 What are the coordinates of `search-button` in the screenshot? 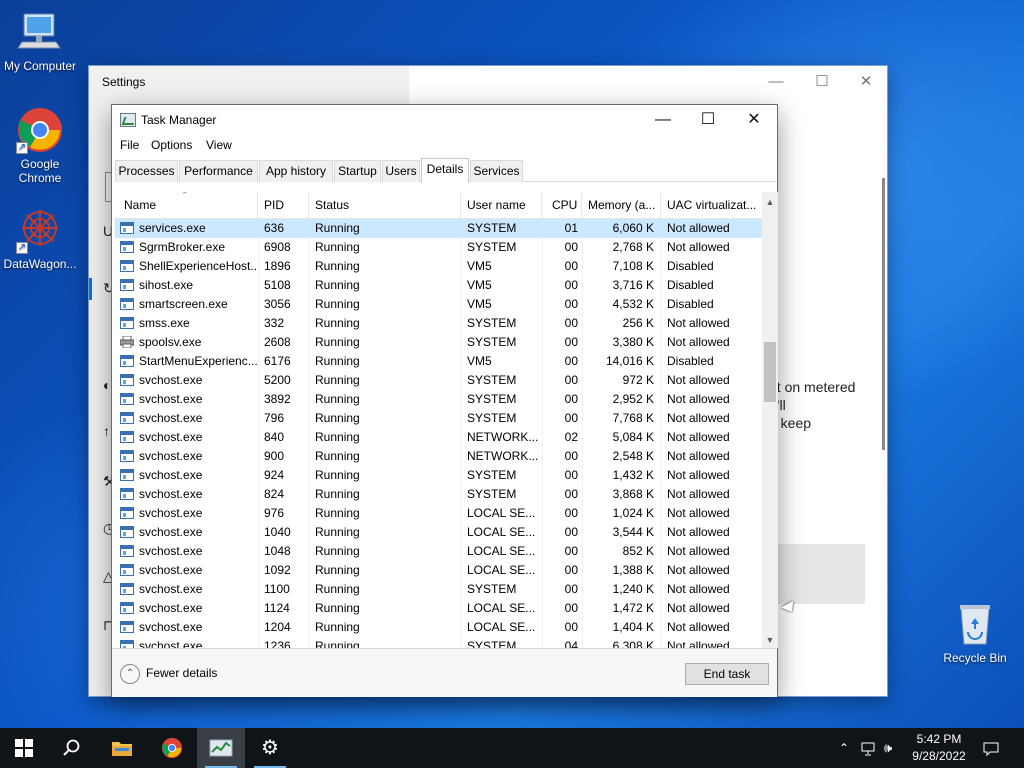 It's located at (72, 748).